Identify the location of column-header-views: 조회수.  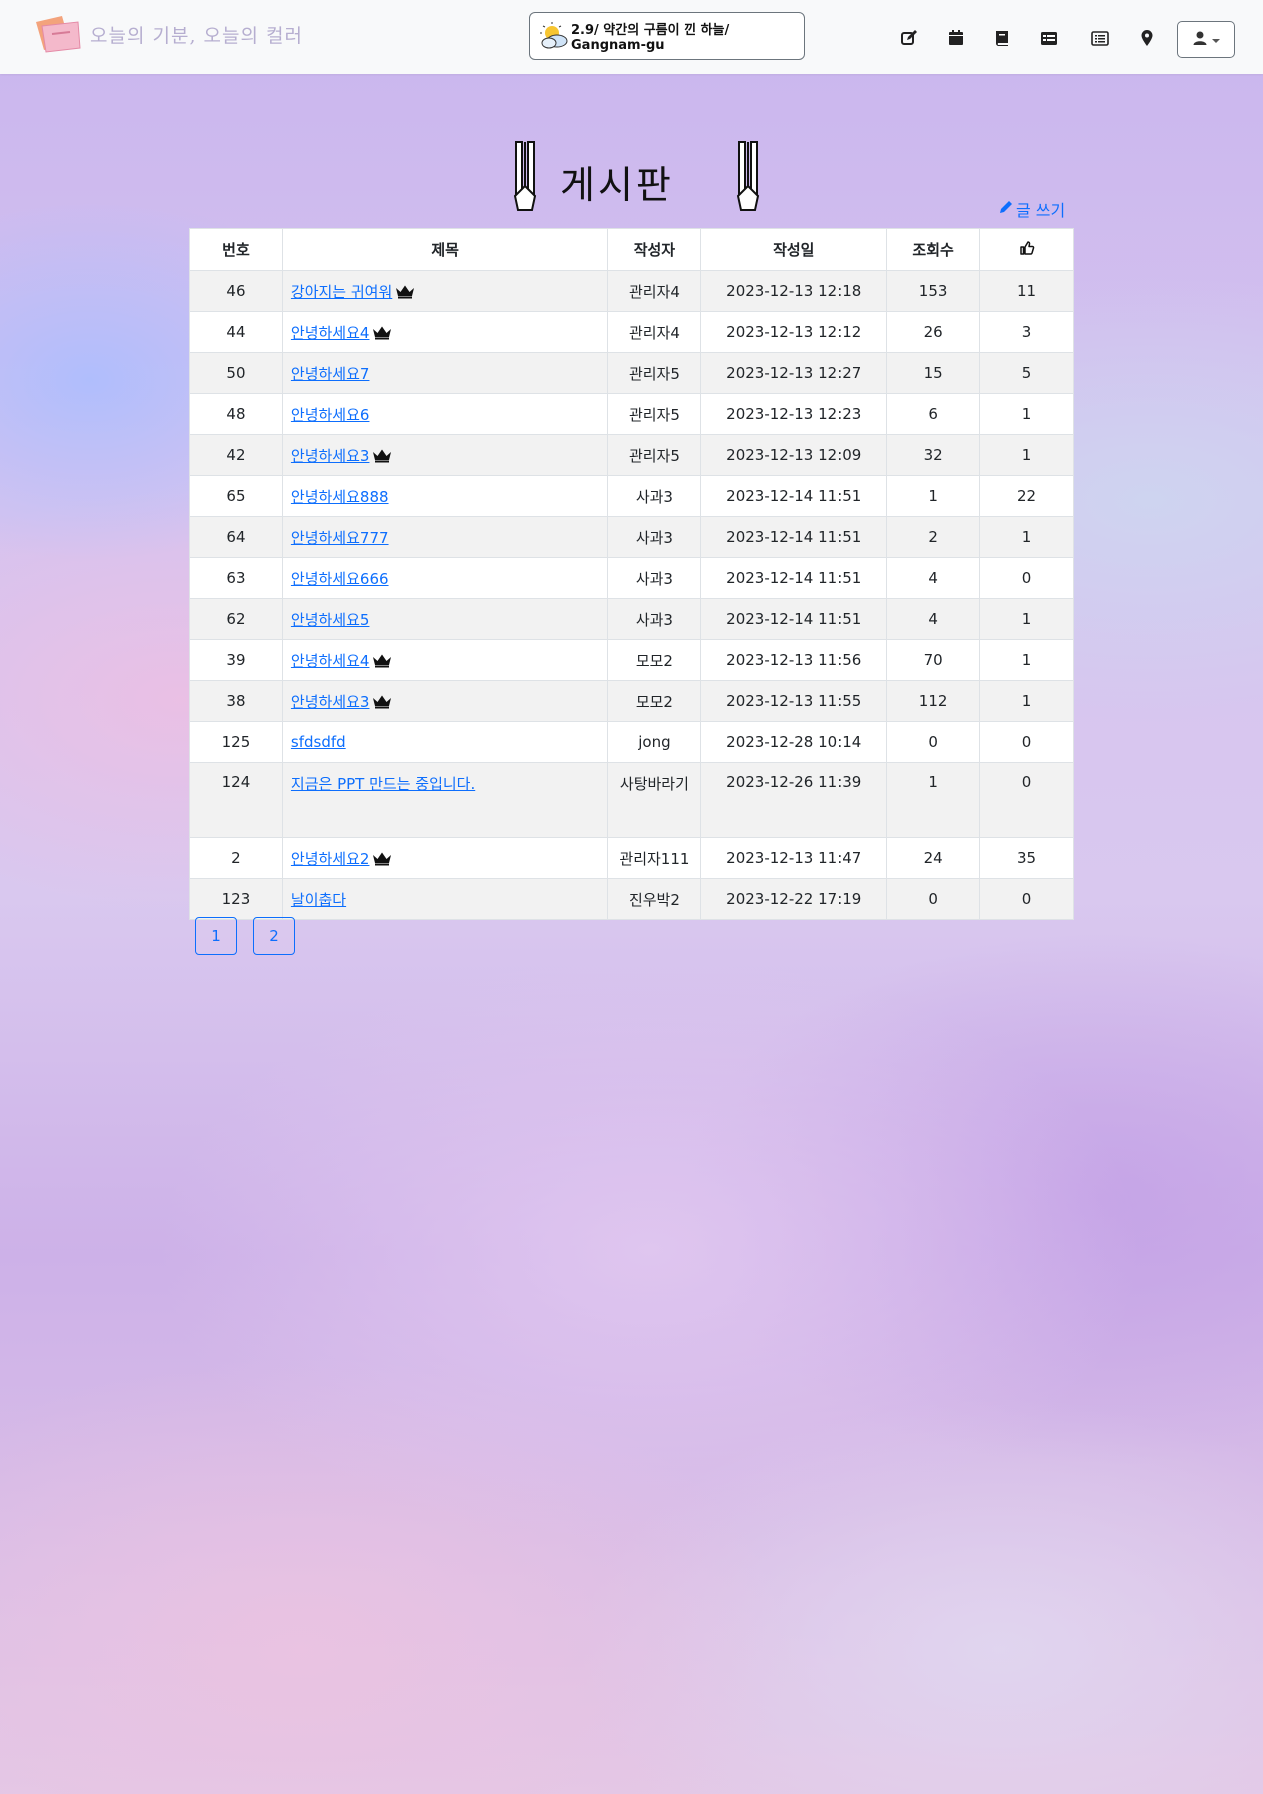
(933, 249).